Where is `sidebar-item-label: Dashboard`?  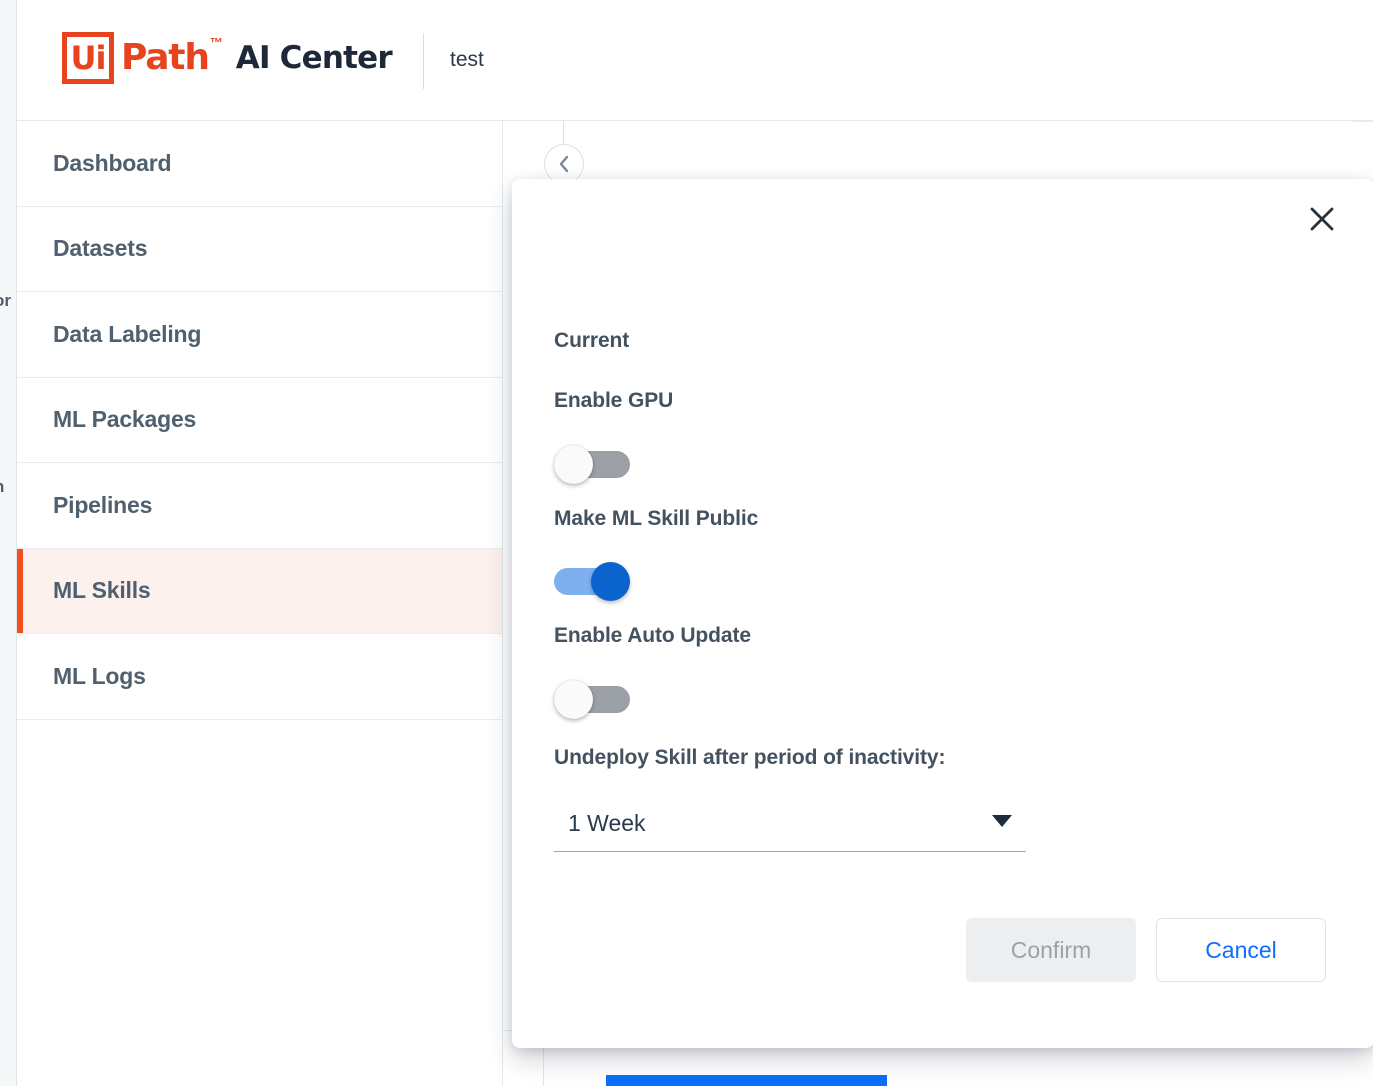 sidebar-item-label: Dashboard is located at coordinates (112, 162).